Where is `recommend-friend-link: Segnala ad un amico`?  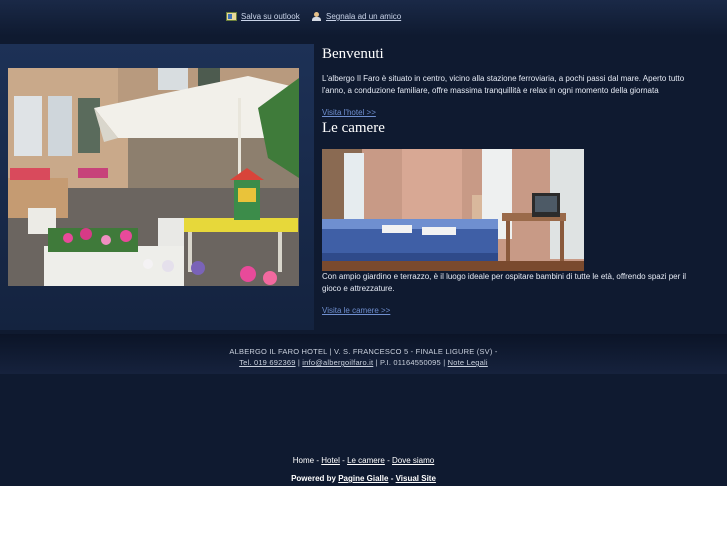
recommend-friend-link: Segnala ad un amico is located at coordinates (356, 16).